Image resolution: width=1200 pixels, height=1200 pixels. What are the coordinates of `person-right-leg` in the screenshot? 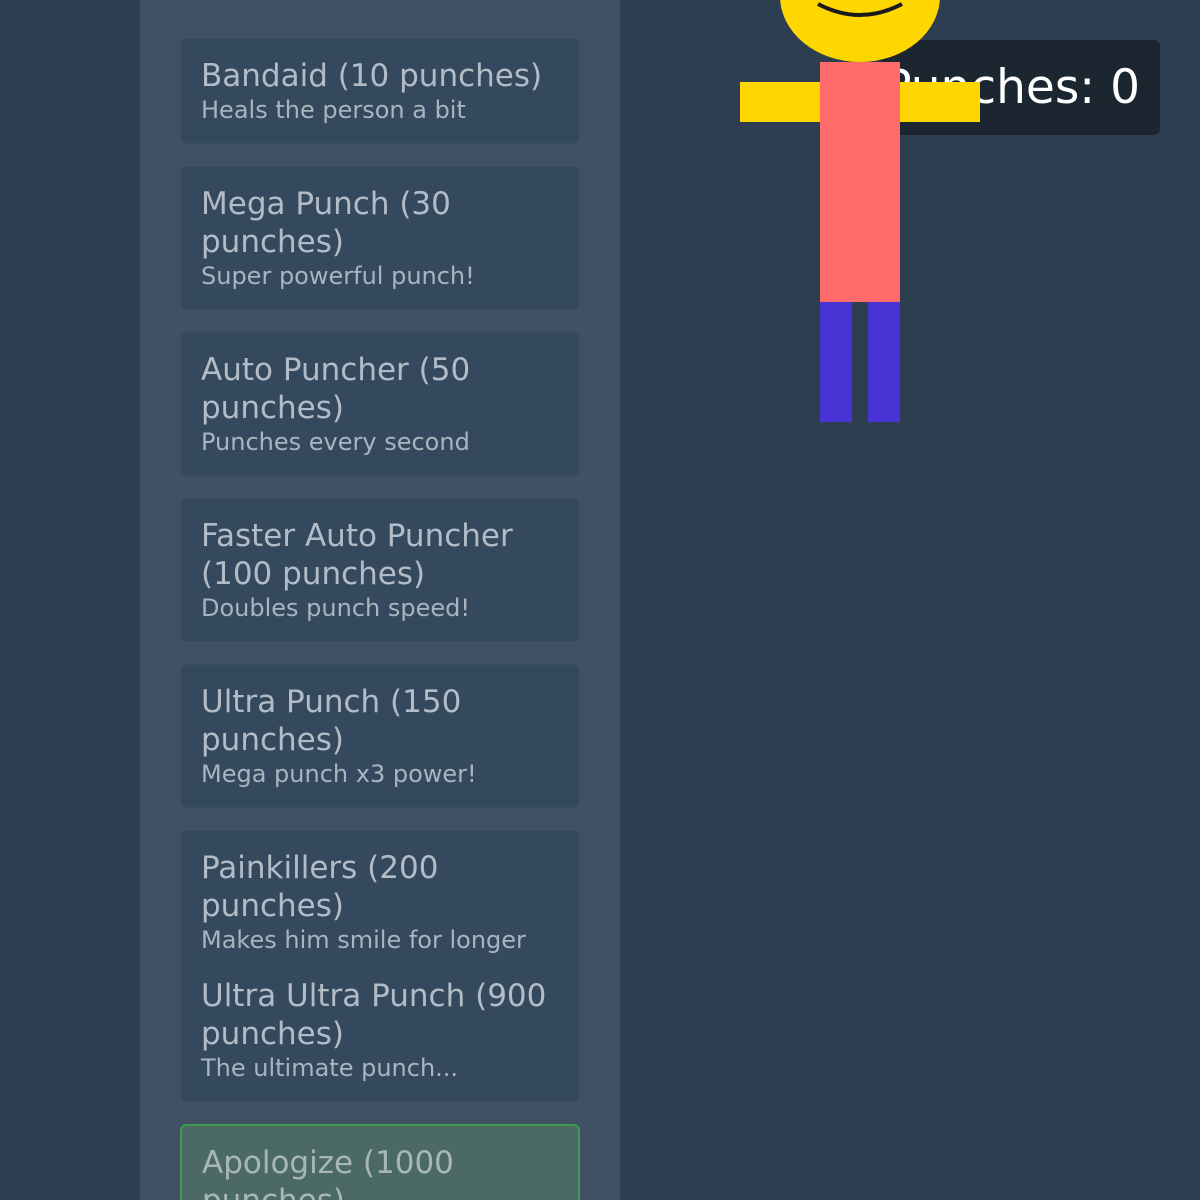 It's located at (884, 362).